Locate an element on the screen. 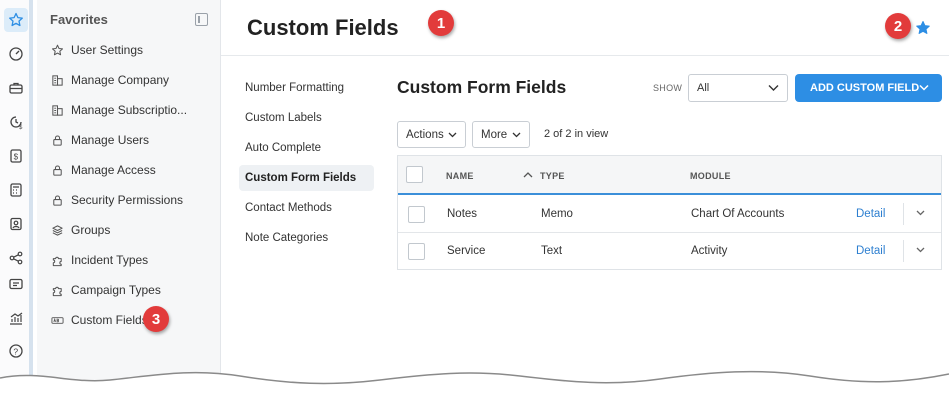 The image size is (949, 398). cell-name: Service is located at coordinates (466, 251).